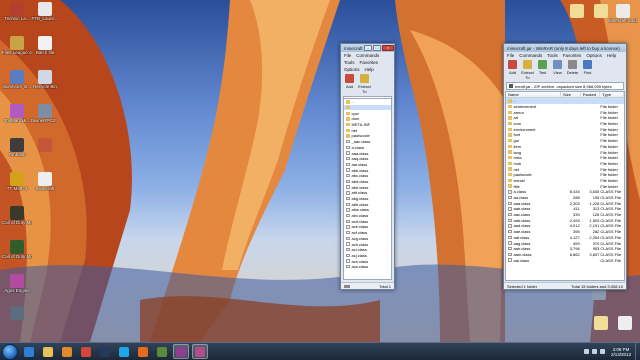 This screenshot has height=360, width=640. What do you see at coordinates (612, 94) in the screenshot?
I see `column-header-type: Type` at bounding box center [612, 94].